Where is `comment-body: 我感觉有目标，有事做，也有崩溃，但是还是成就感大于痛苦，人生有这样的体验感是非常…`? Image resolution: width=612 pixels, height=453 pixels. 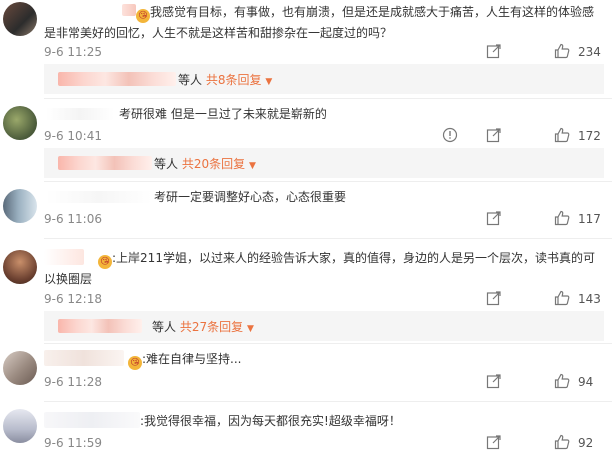 comment-body: 我感觉有目标，有事做，也有崩溃，但是还是成就感大于痛苦，人生有这样的体验感是非常… is located at coordinates (319, 22).